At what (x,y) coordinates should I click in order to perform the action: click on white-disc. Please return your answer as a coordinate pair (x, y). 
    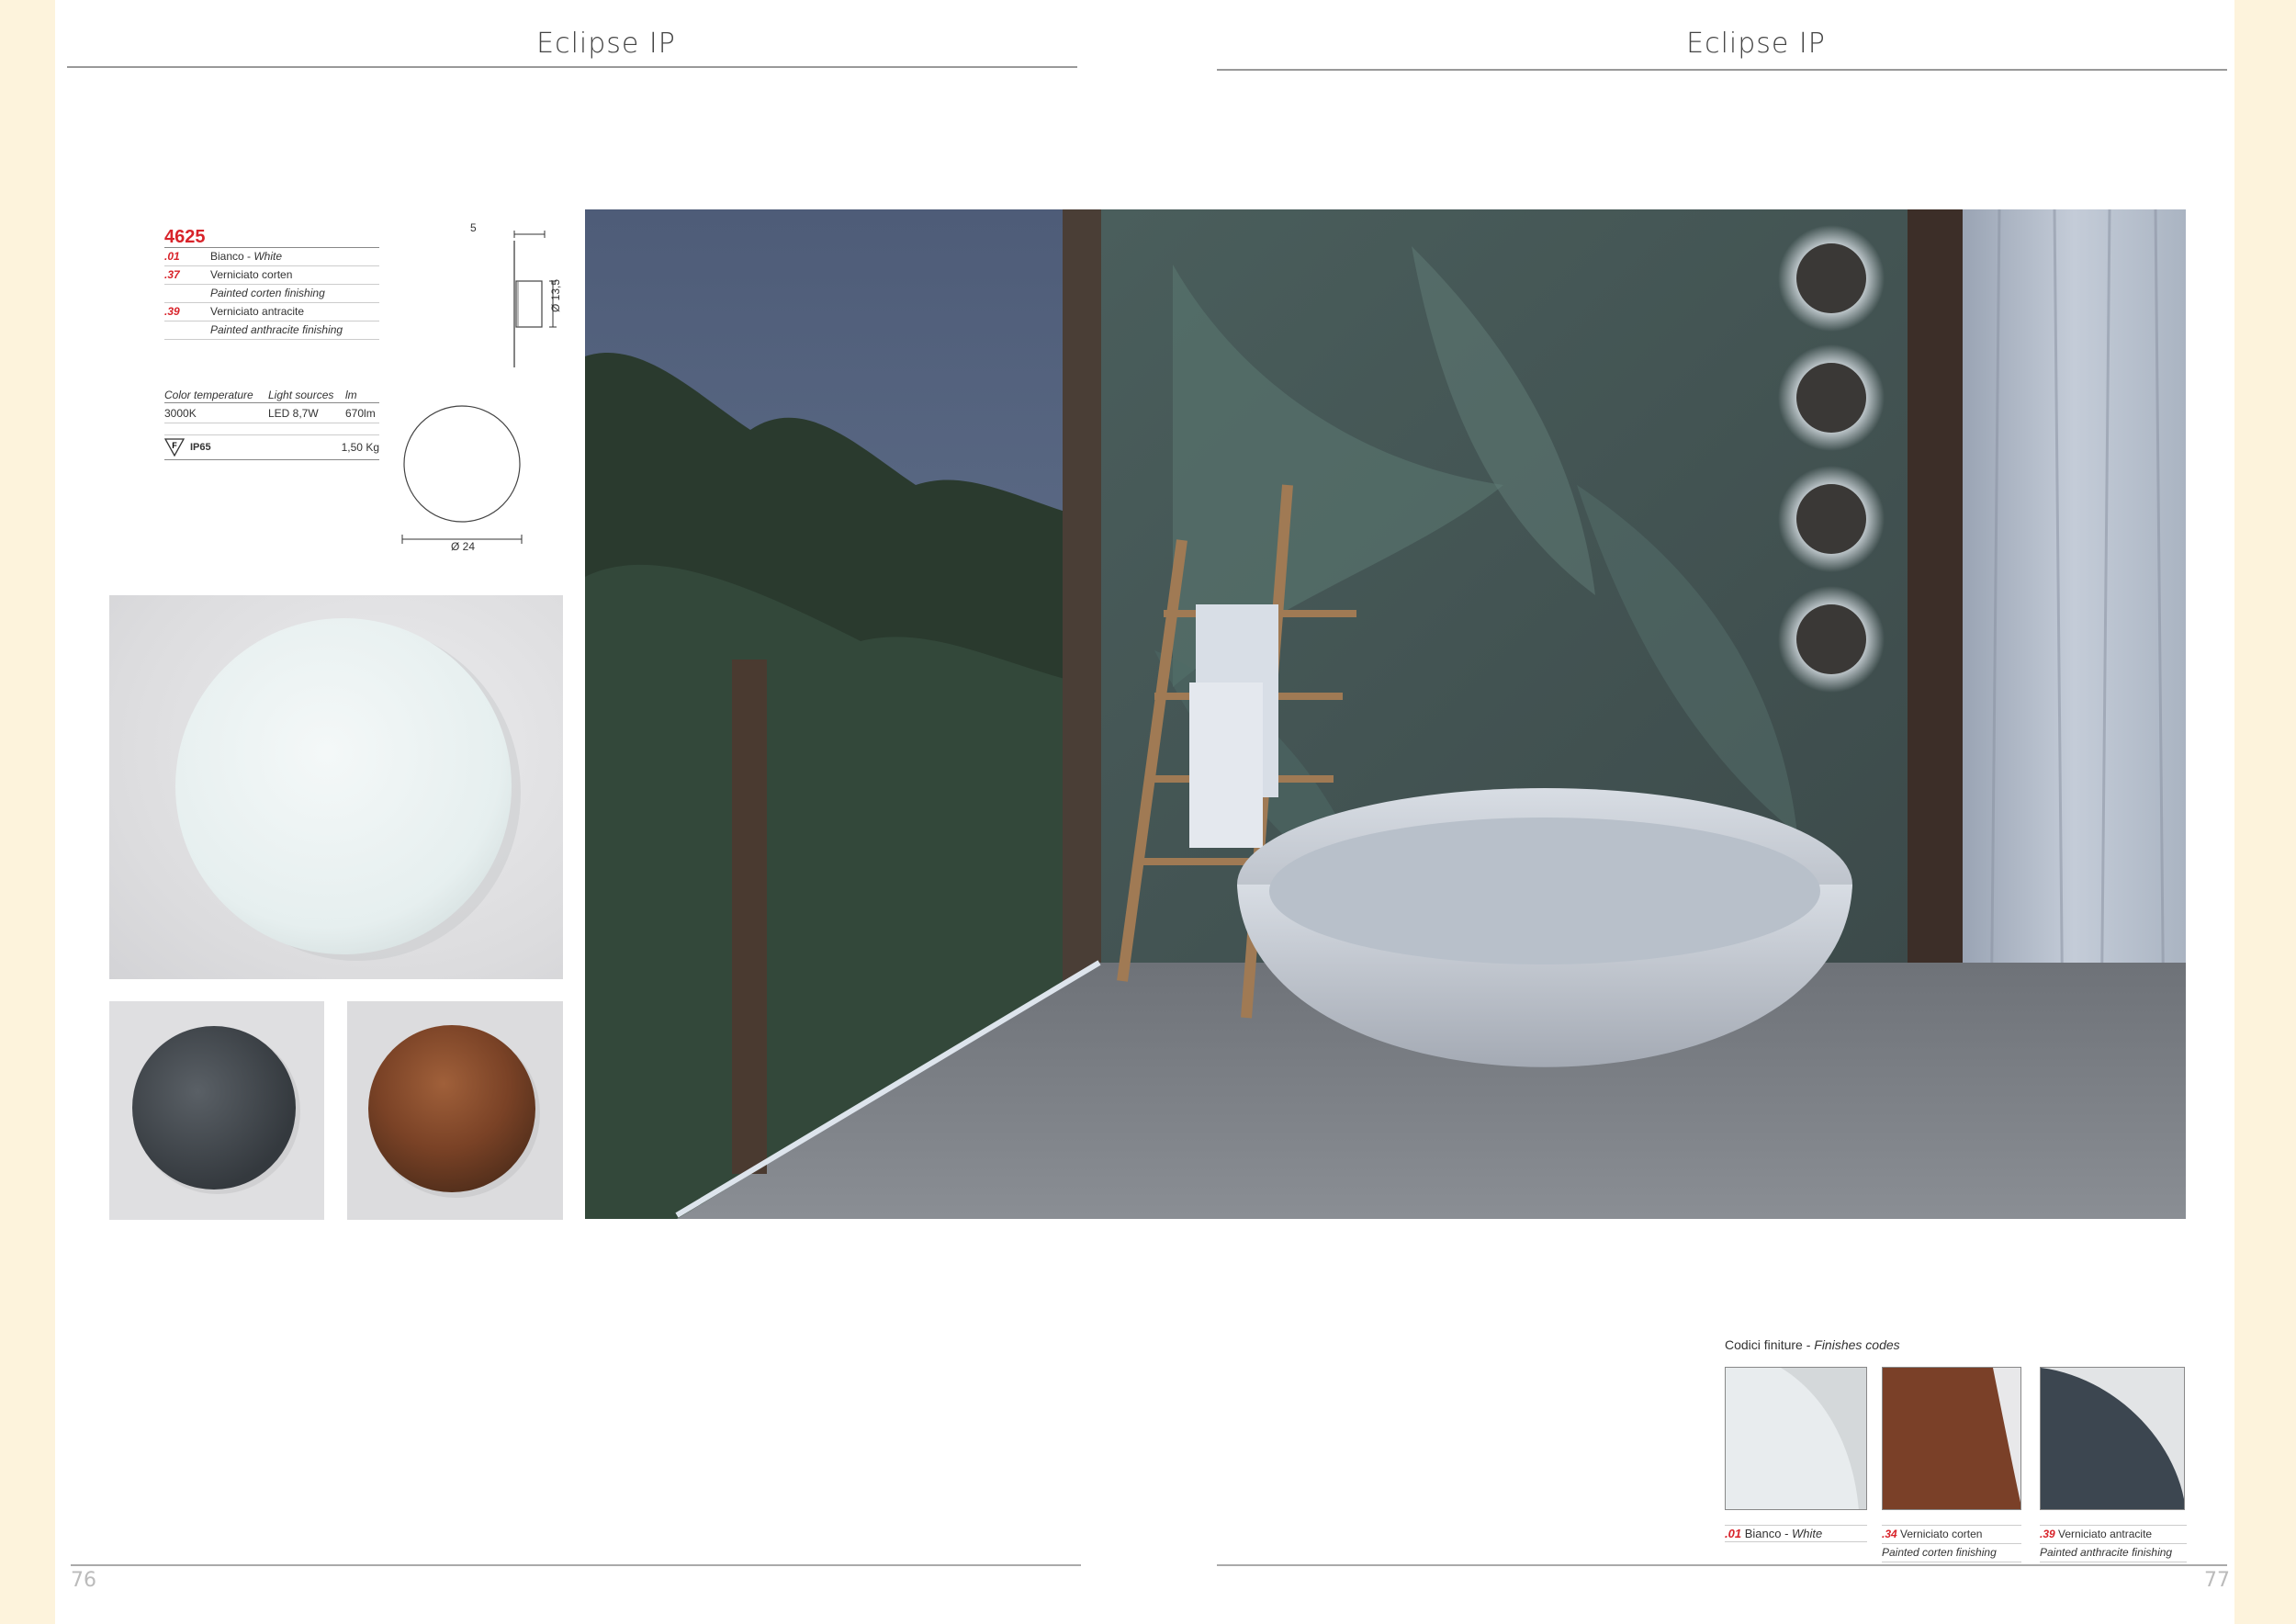
    Looking at the image, I should click on (348, 789).